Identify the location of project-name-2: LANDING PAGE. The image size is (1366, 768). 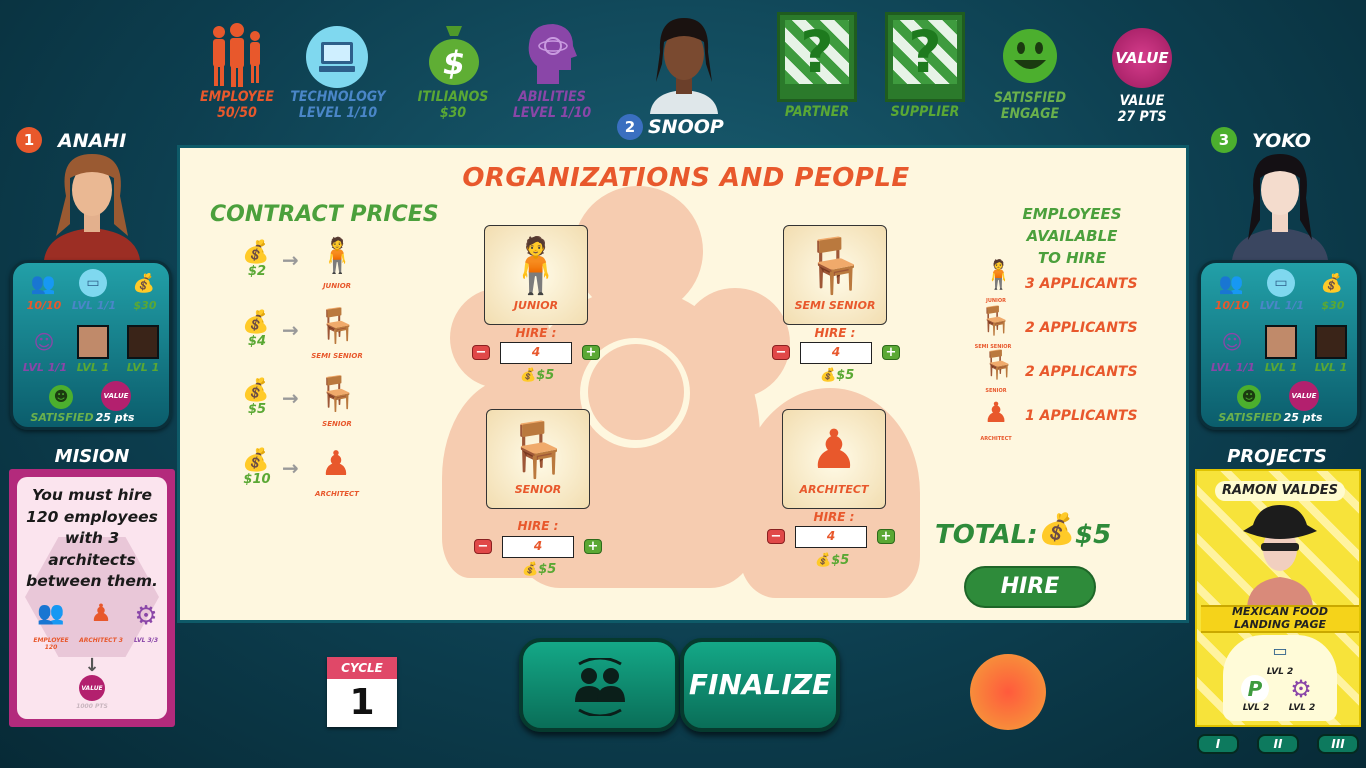
(1280, 624).